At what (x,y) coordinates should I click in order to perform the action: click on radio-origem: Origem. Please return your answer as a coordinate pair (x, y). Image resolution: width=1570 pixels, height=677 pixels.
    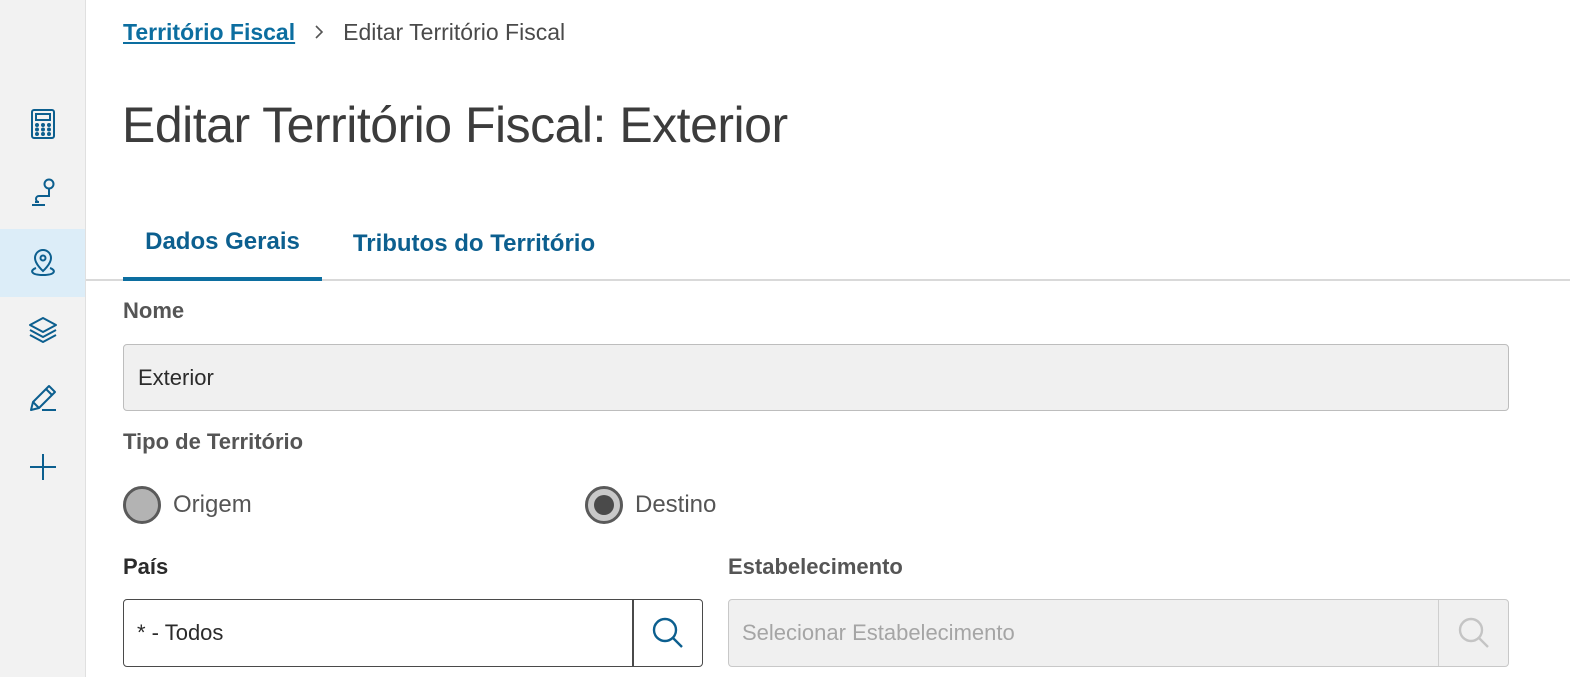
    Looking at the image, I should click on (187, 505).